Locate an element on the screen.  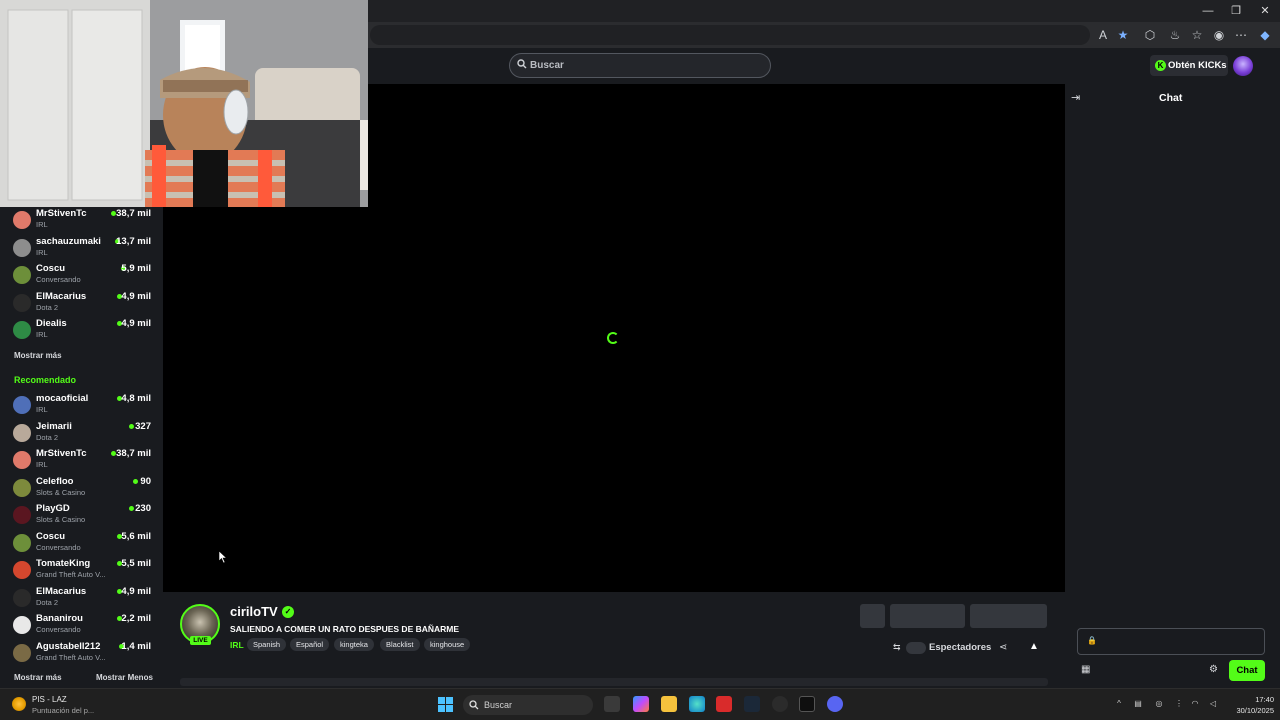
tag: Español is located at coordinates (310, 644).